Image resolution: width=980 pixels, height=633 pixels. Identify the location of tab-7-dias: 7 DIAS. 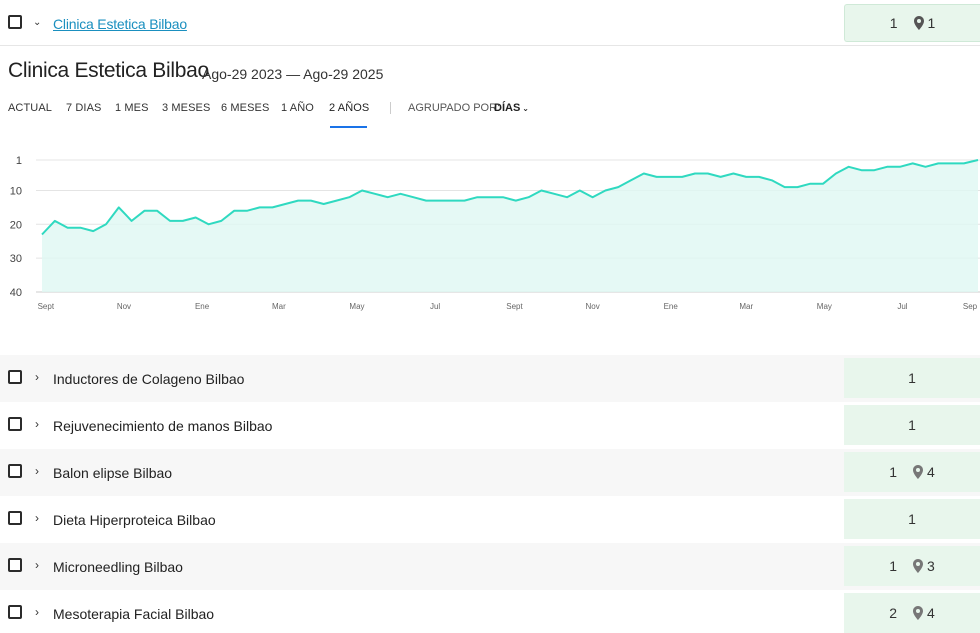
(83, 108).